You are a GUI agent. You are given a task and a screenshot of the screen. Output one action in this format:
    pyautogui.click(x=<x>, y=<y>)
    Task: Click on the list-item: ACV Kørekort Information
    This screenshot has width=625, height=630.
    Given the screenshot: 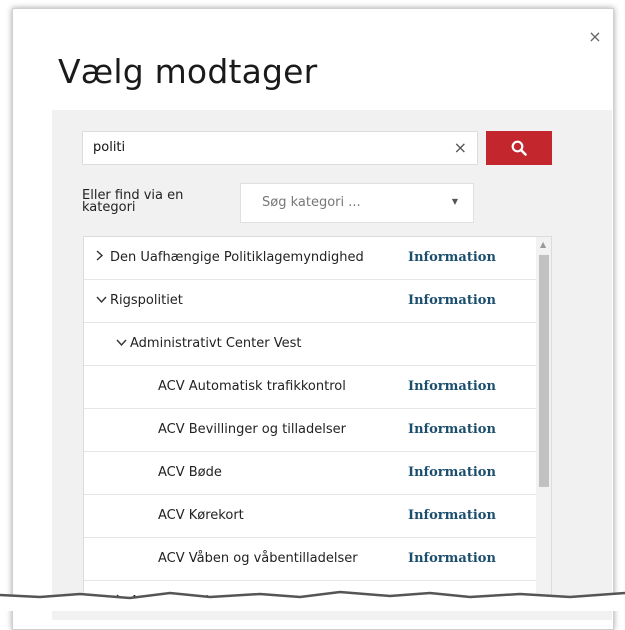 What is the action you would take?
    pyautogui.click(x=310, y=516)
    